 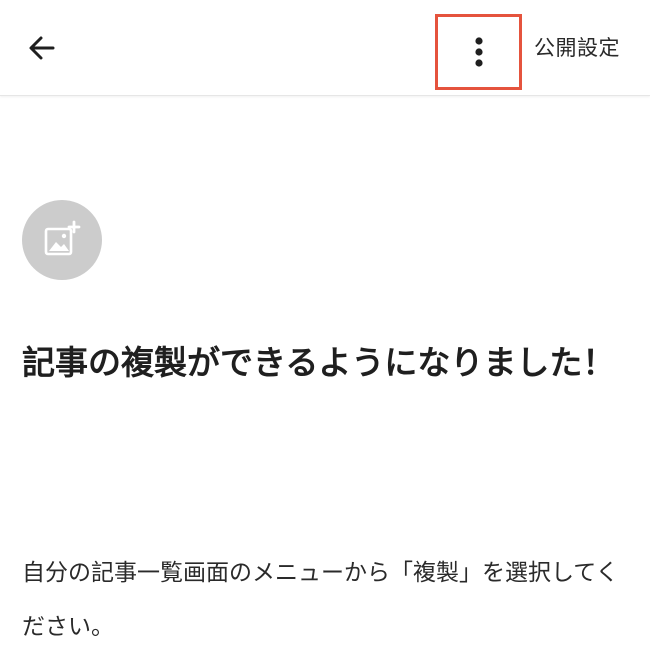 I want to click on vertical-dots-icon, so click(x=478, y=52).